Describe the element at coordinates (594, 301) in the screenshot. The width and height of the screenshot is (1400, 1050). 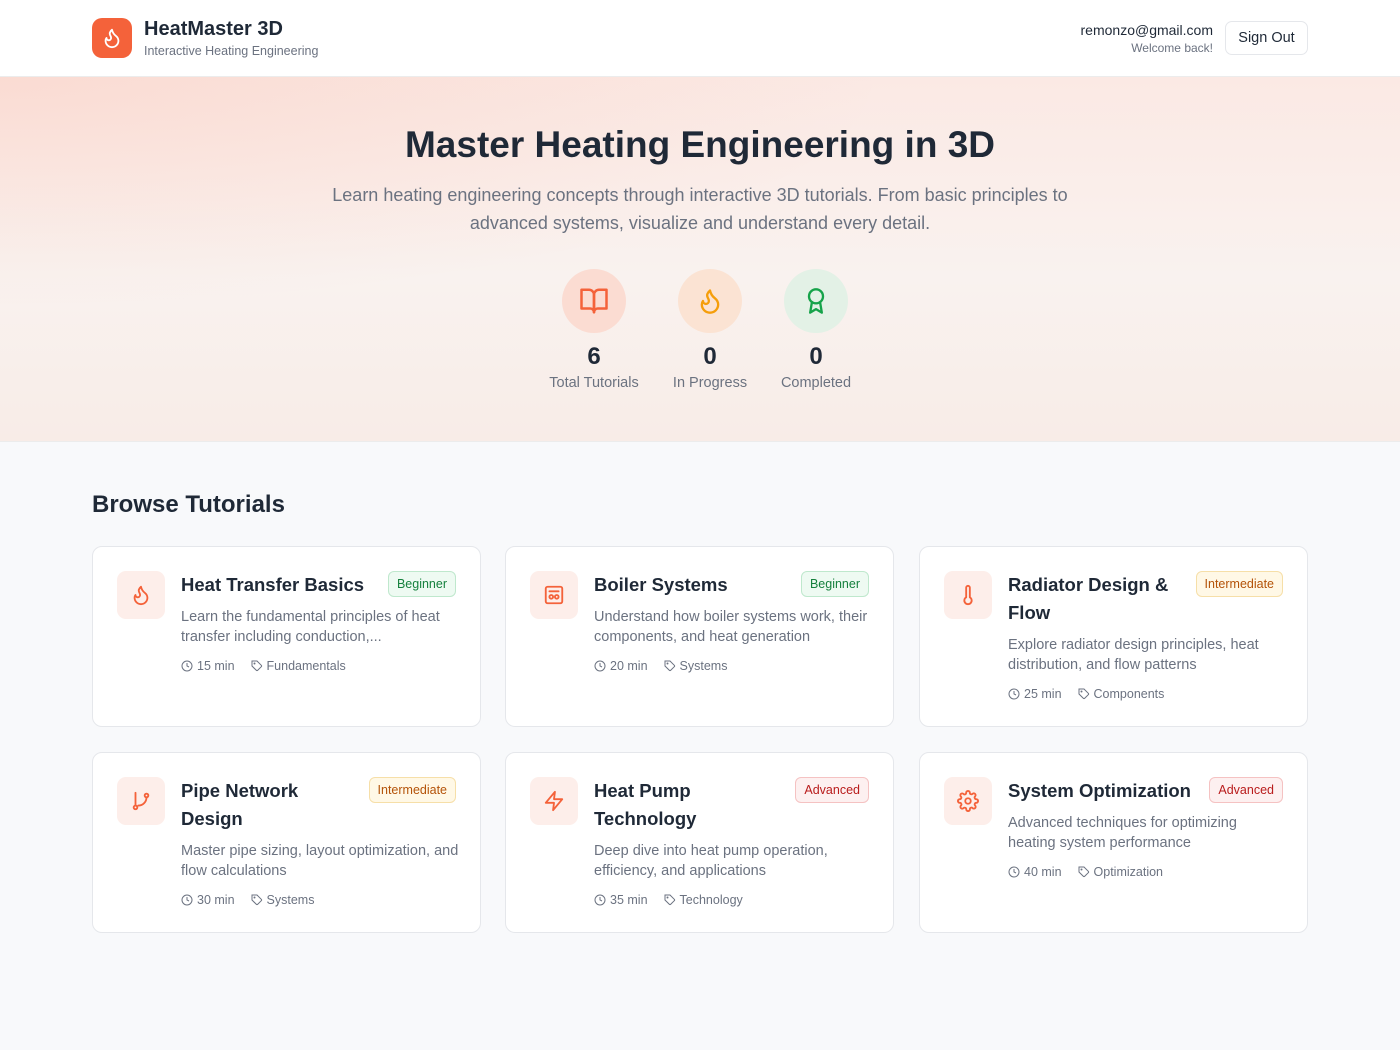
I see `book-open-icon` at that location.